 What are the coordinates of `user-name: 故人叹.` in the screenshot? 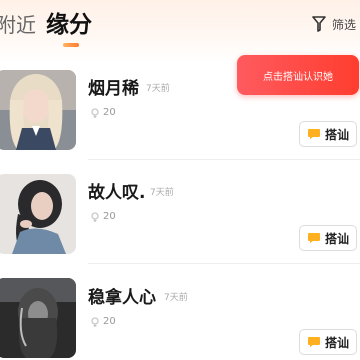 It's located at (117, 193).